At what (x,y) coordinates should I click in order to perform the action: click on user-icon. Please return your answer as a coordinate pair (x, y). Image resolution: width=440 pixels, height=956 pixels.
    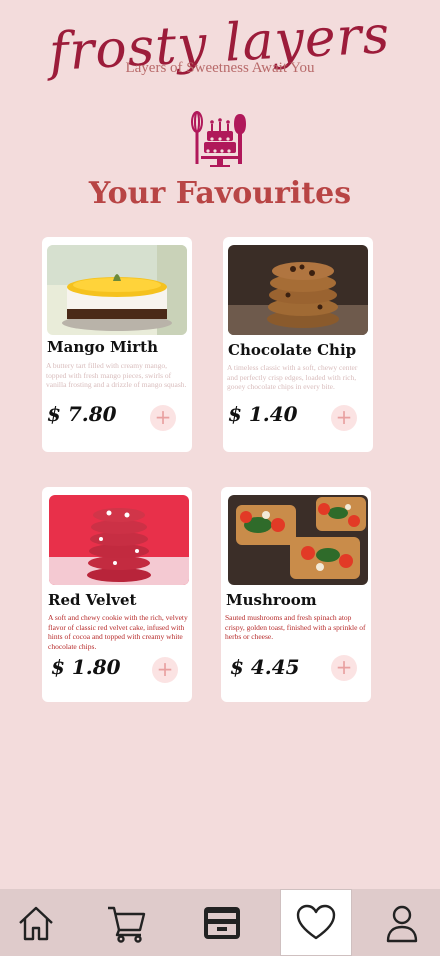
    Looking at the image, I should click on (402, 923).